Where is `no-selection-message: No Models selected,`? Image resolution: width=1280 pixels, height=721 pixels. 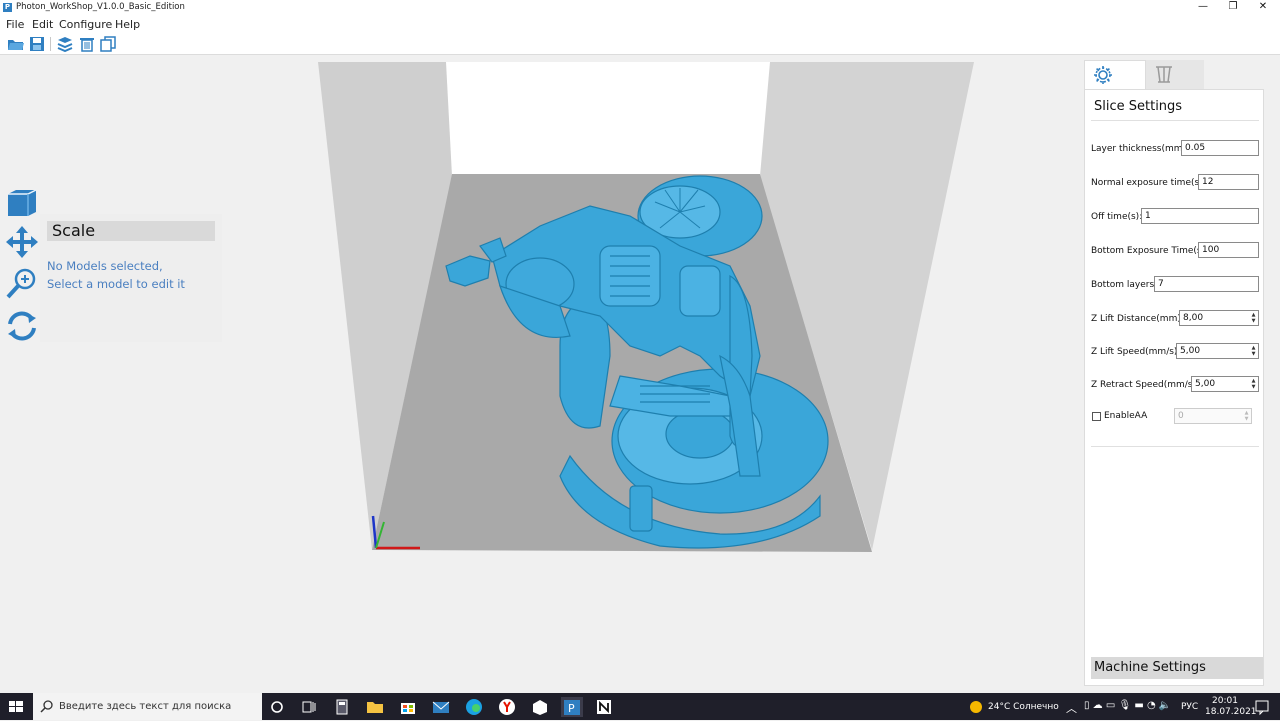 no-selection-message: No Models selected, is located at coordinates (105, 266).